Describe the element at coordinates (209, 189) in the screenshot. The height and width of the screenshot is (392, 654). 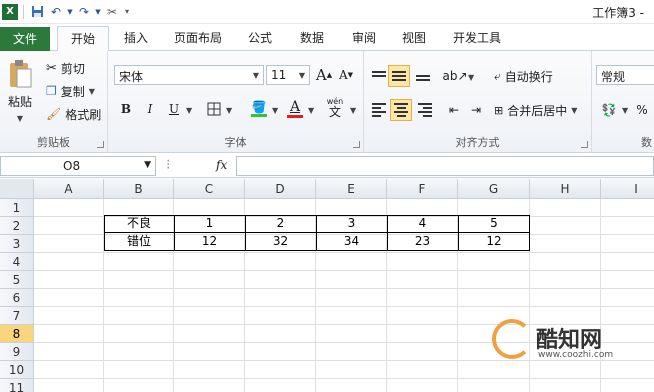
I see `column-header-C: C` at that location.